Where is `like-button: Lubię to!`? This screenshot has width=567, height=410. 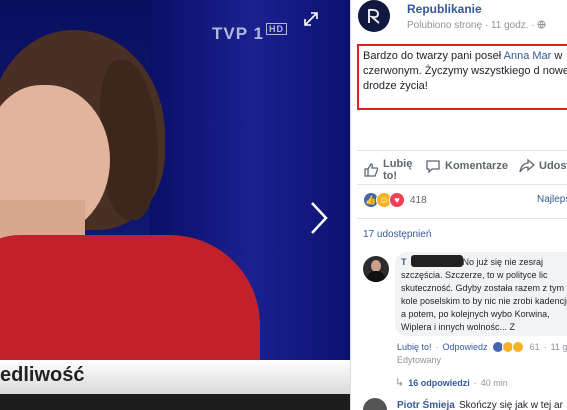 like-button: Lubię to! is located at coordinates (388, 170).